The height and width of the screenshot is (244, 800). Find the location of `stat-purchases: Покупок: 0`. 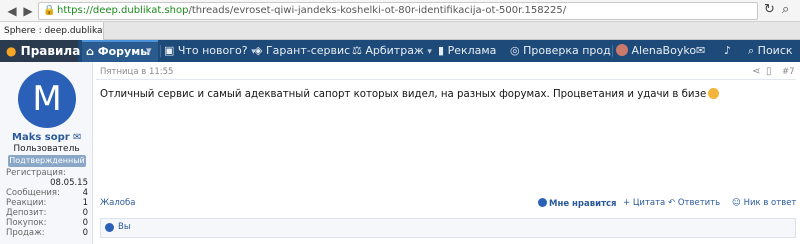

stat-purchases: Покупок: 0 is located at coordinates (47, 223).